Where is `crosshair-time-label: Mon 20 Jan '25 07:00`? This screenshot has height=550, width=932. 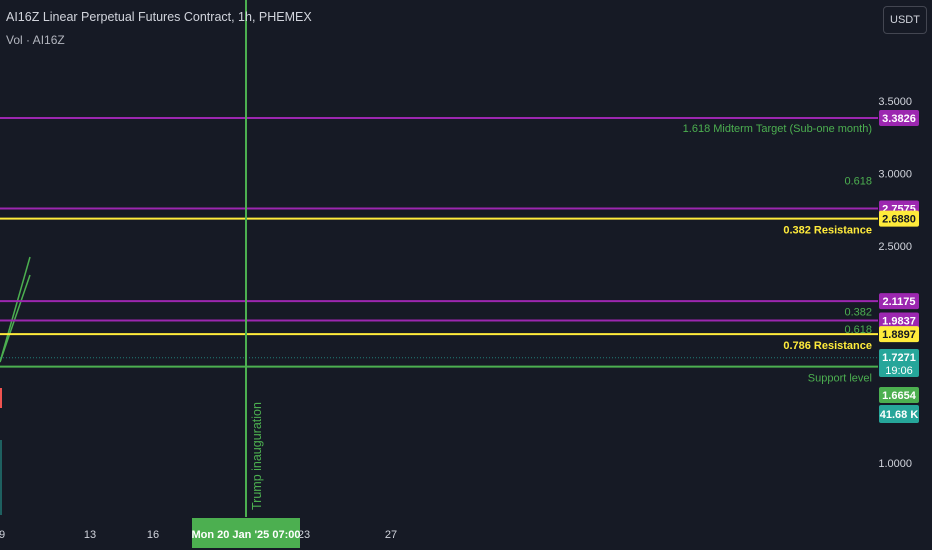
crosshair-time-label: Mon 20 Jan '25 07:00 is located at coordinates (245, 535).